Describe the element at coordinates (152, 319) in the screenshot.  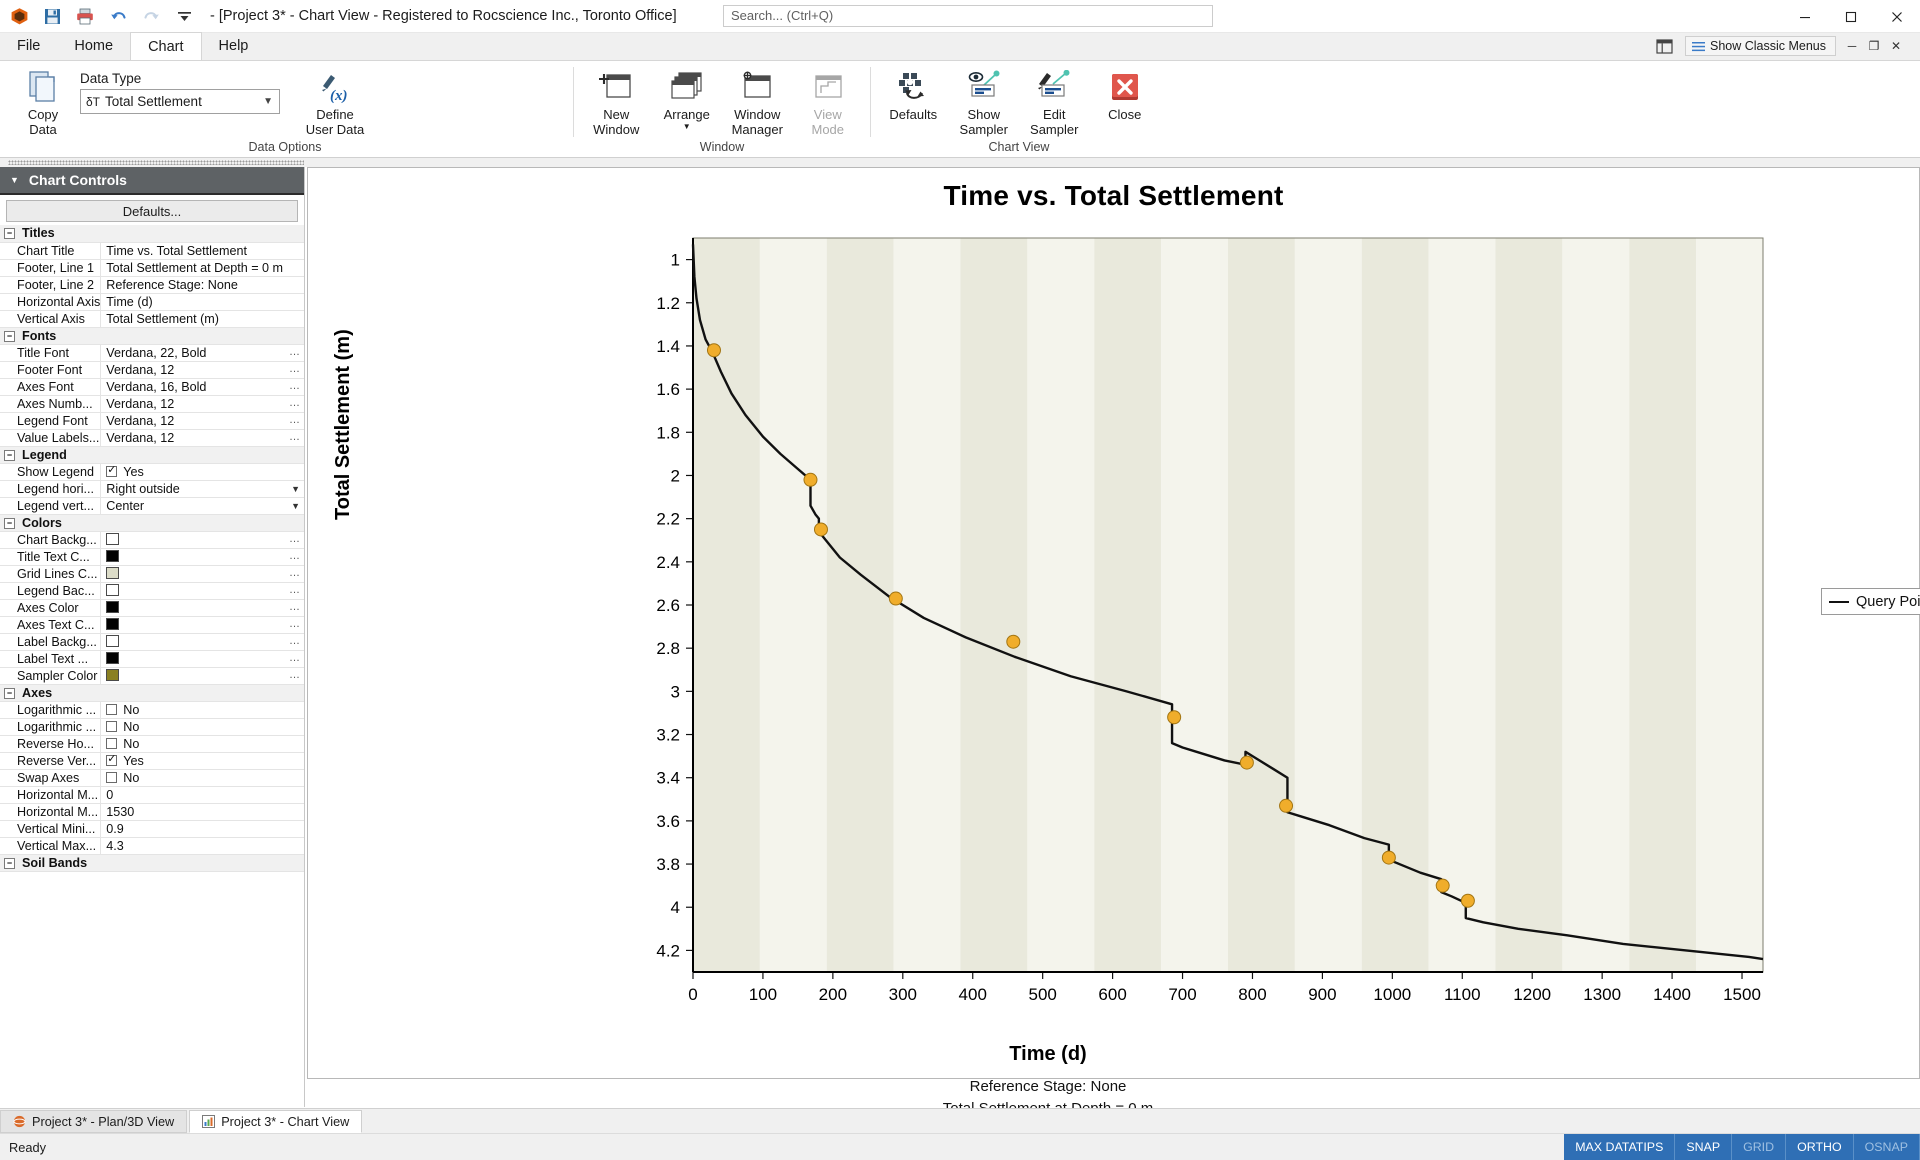
I see `property-row: Vertical Axis Total Settlement (m)` at that location.